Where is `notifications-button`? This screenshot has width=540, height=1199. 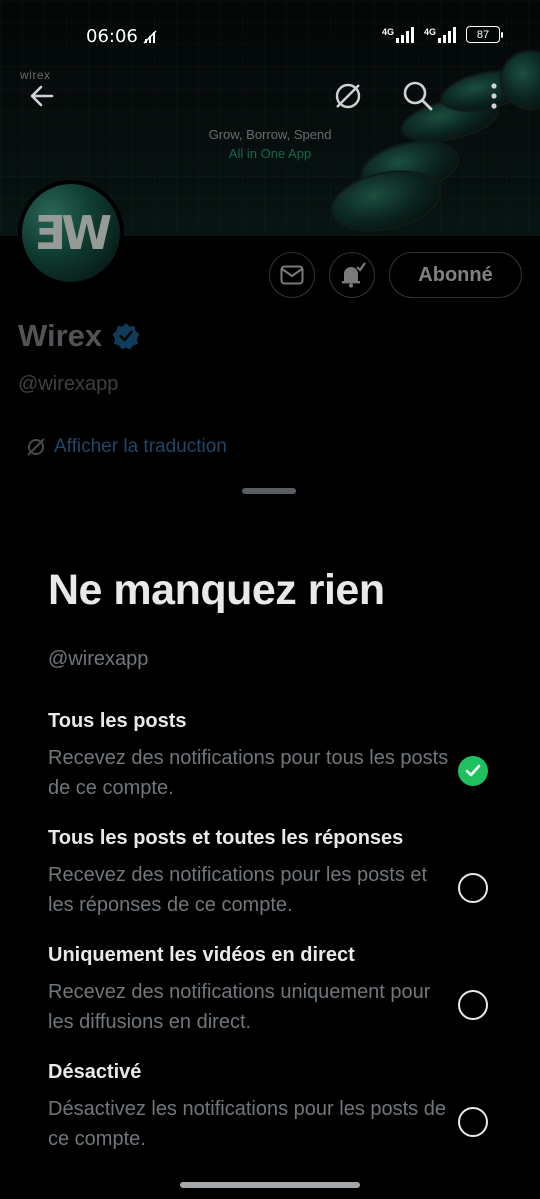 notifications-button is located at coordinates (352, 275).